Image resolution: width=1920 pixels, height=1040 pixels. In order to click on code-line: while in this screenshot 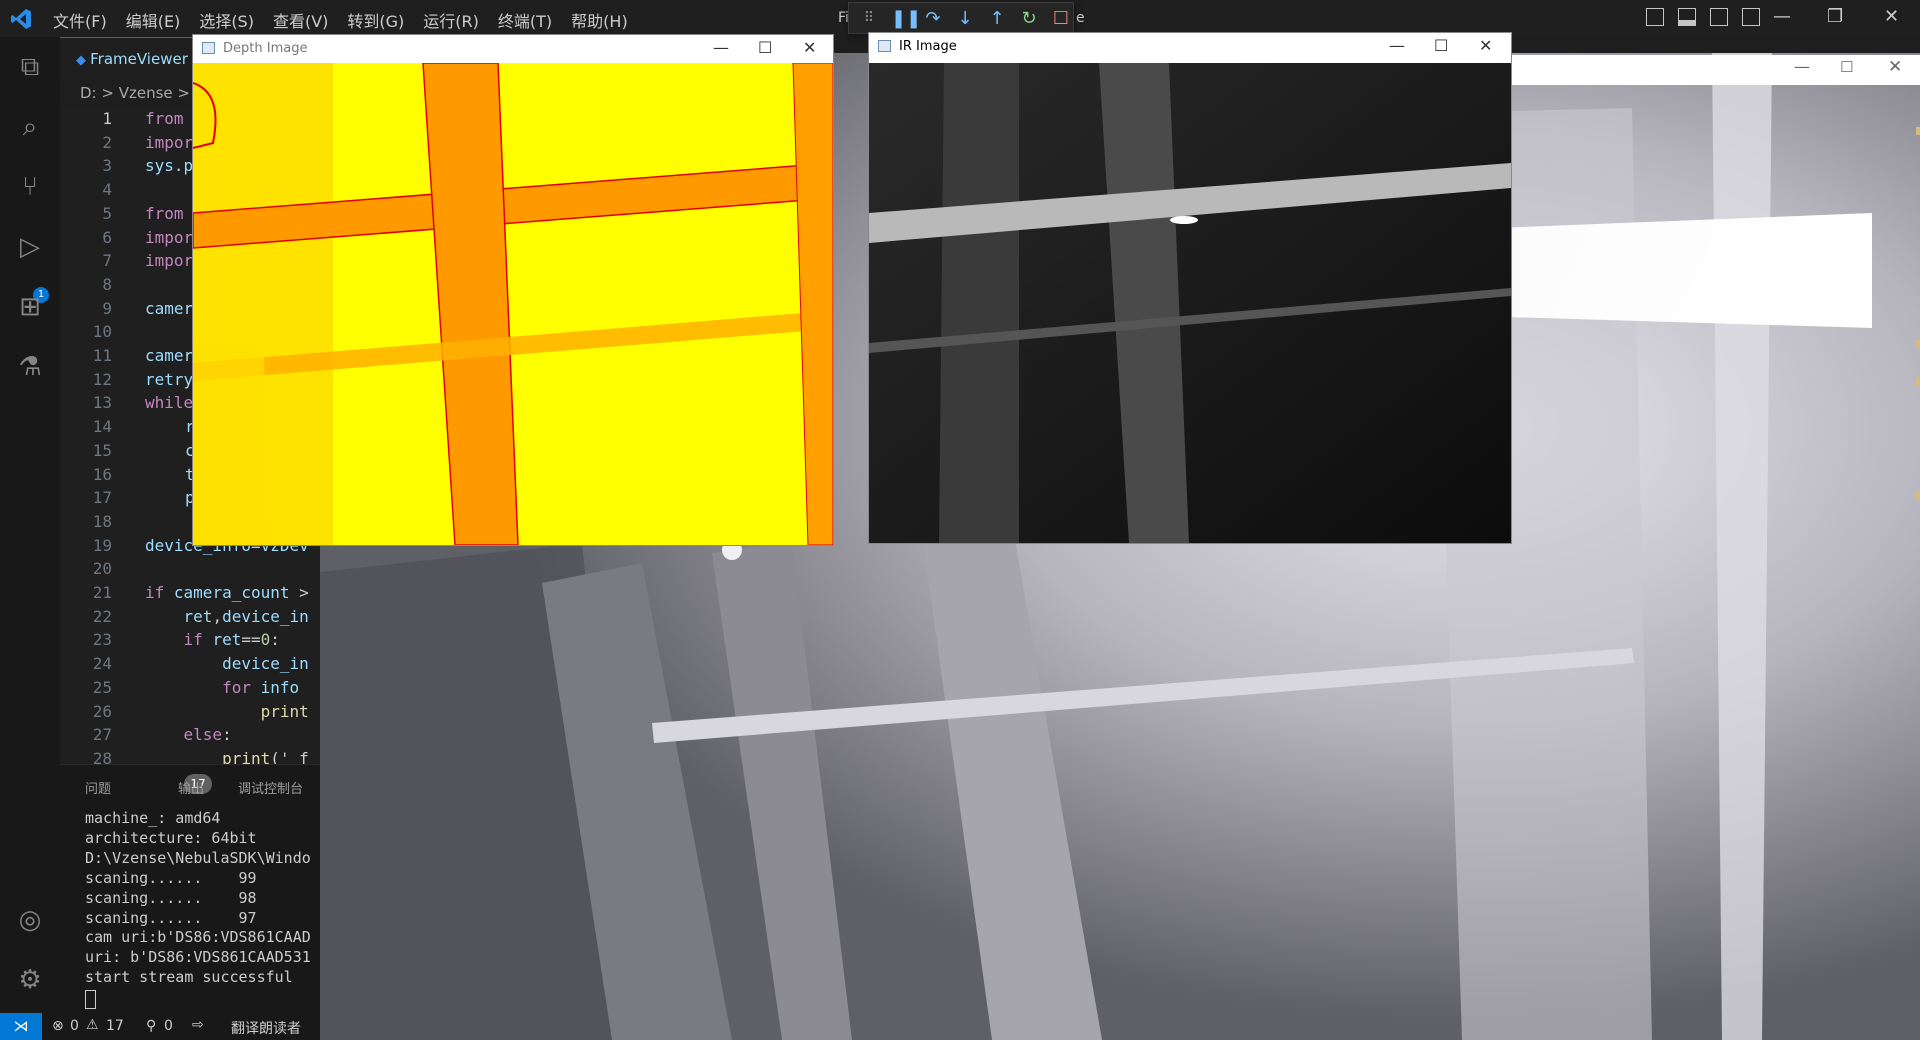, I will do `click(169, 402)`.